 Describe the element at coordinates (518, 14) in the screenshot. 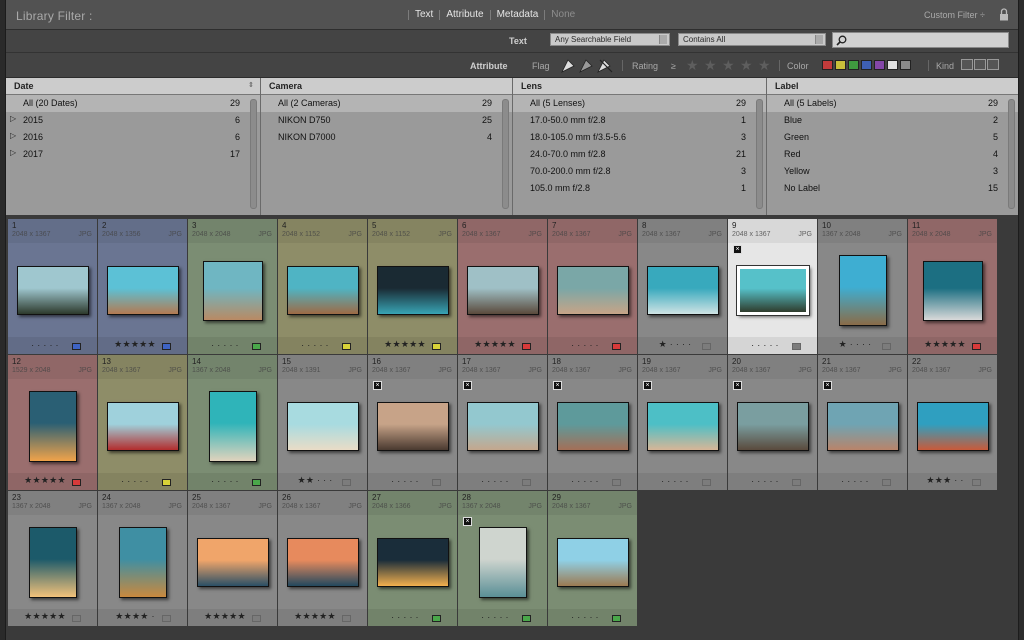

I see `tab-metadata: Metadata` at that location.